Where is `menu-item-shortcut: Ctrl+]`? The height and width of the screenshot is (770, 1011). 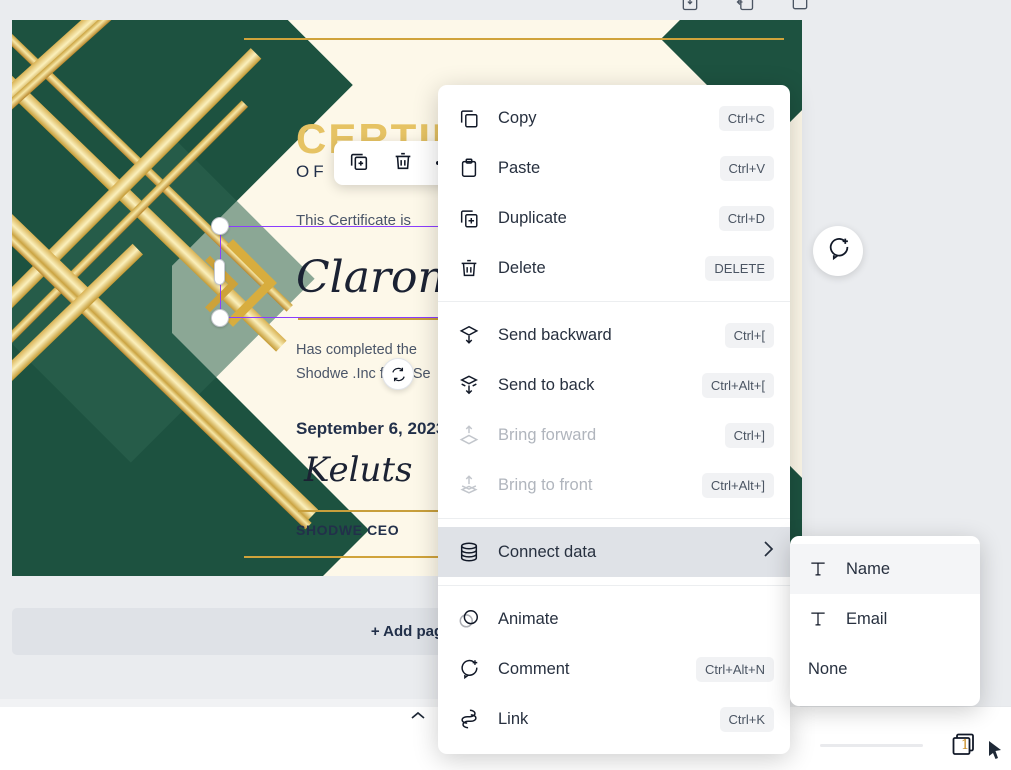
menu-item-shortcut: Ctrl+] is located at coordinates (749, 435).